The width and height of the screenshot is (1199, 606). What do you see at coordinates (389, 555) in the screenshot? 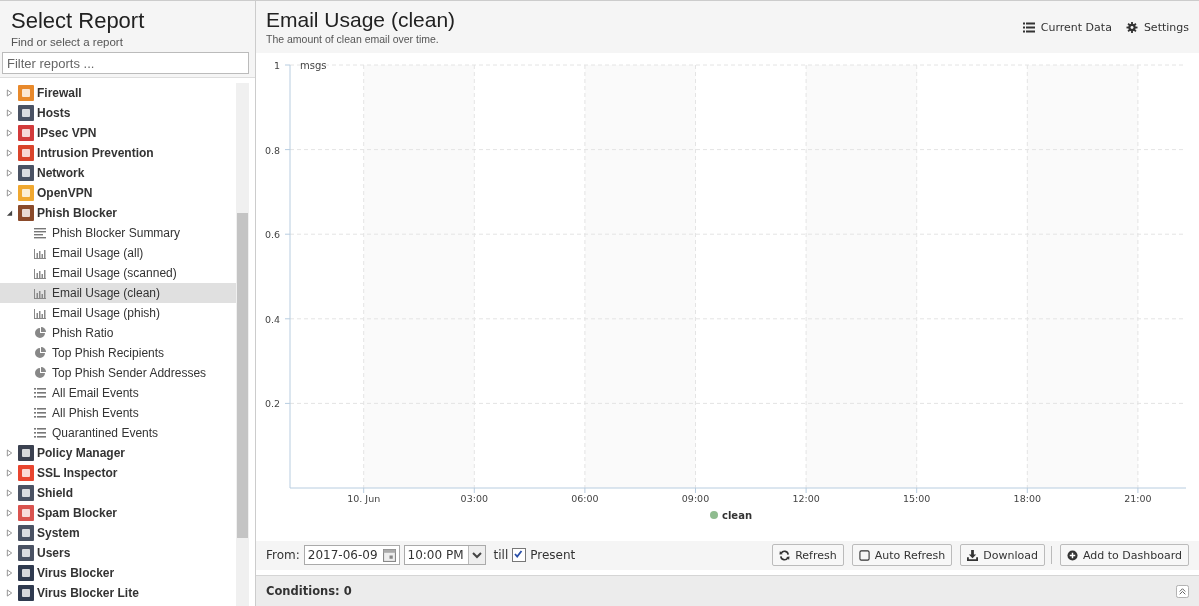
I see `calendar-icon` at bounding box center [389, 555].